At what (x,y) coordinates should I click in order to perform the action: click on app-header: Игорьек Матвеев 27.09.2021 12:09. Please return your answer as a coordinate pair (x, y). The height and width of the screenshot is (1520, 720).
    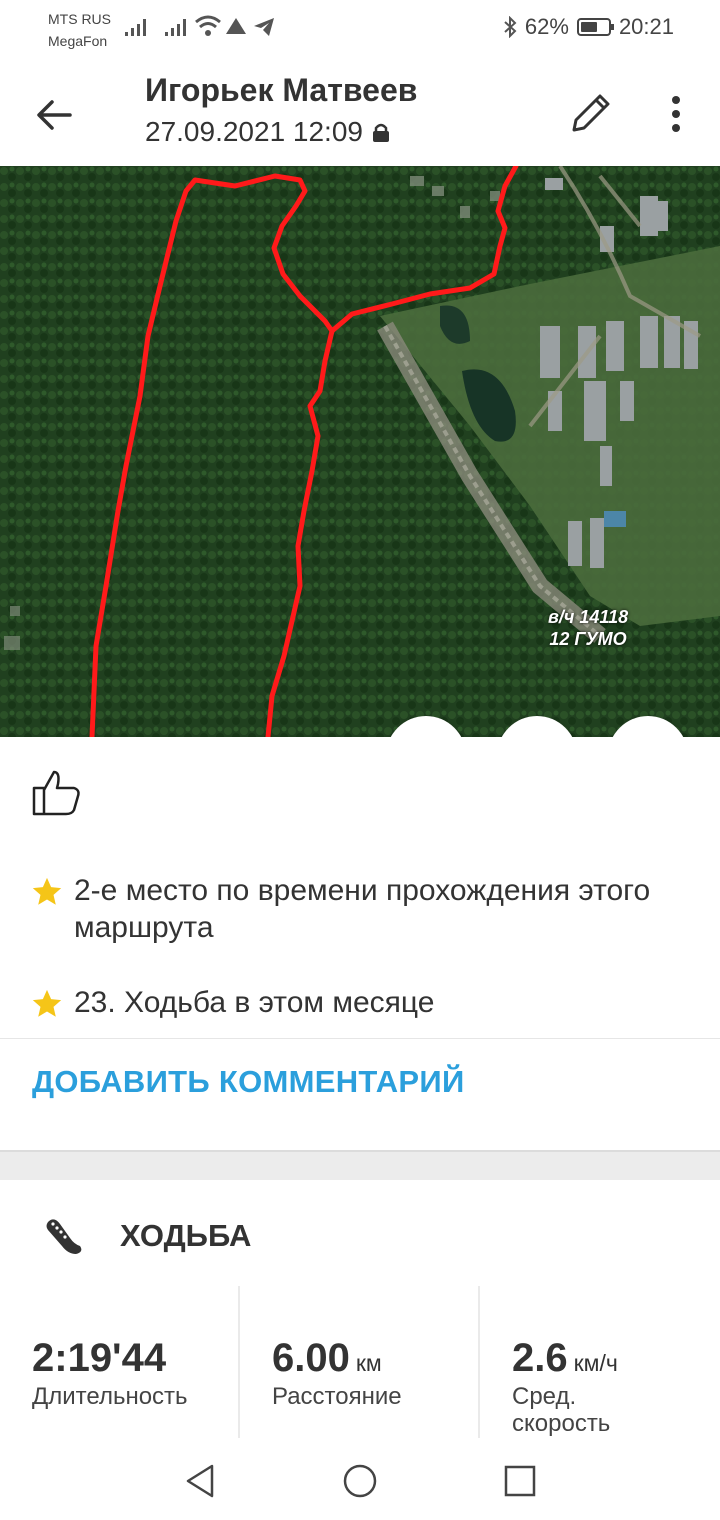
    Looking at the image, I should click on (360, 113).